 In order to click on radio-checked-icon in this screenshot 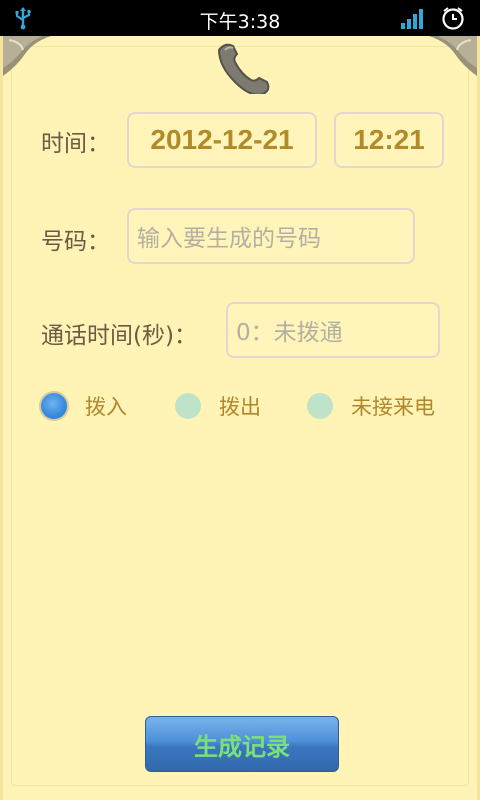, I will do `click(54, 406)`.